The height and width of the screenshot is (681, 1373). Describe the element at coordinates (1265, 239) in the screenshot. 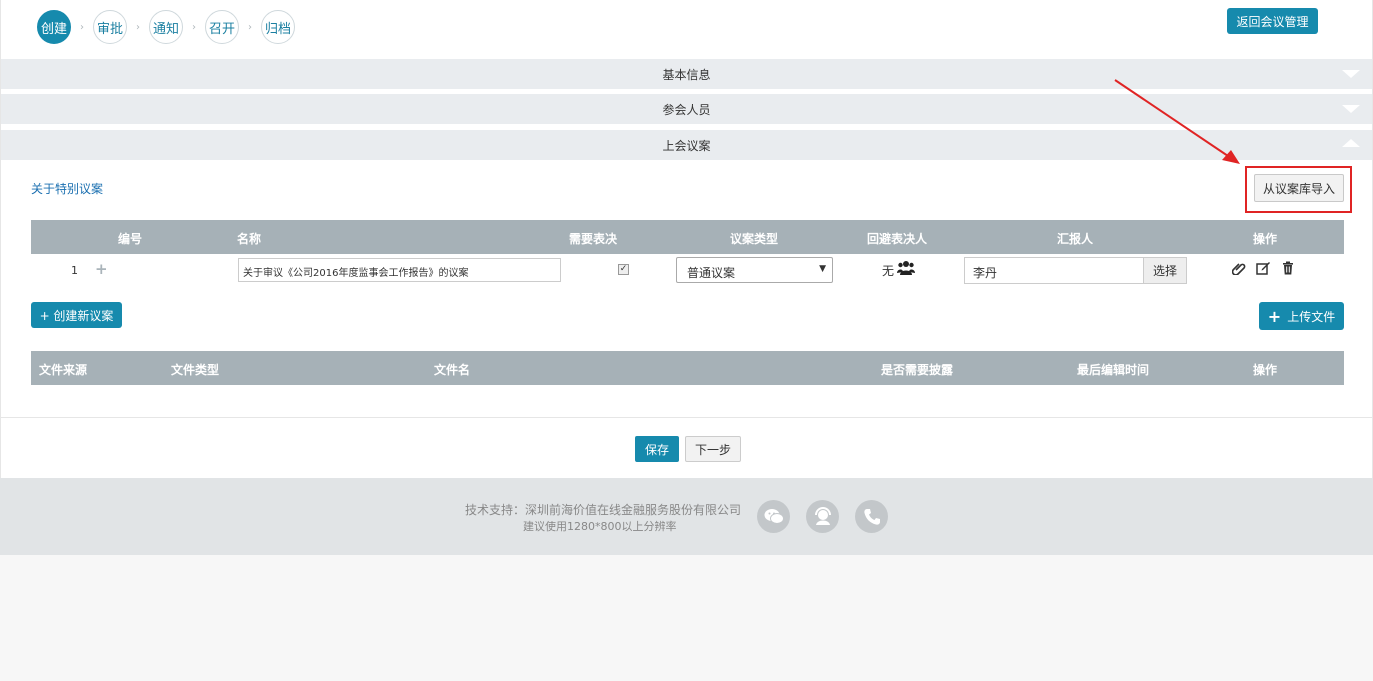

I see `col-header-actions: 操作` at that location.